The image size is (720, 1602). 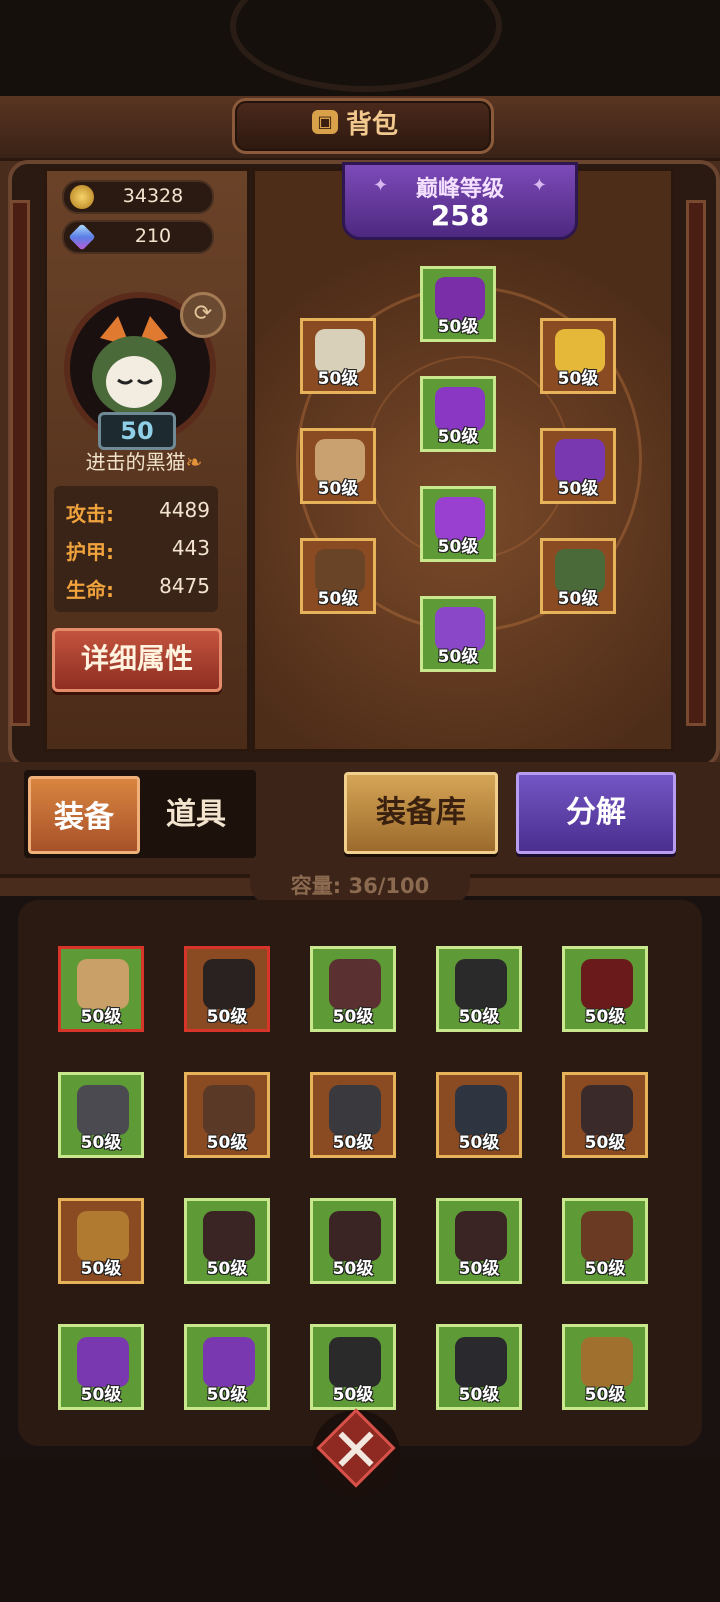 I want to click on backpack-icon: ▣, so click(x=325, y=122).